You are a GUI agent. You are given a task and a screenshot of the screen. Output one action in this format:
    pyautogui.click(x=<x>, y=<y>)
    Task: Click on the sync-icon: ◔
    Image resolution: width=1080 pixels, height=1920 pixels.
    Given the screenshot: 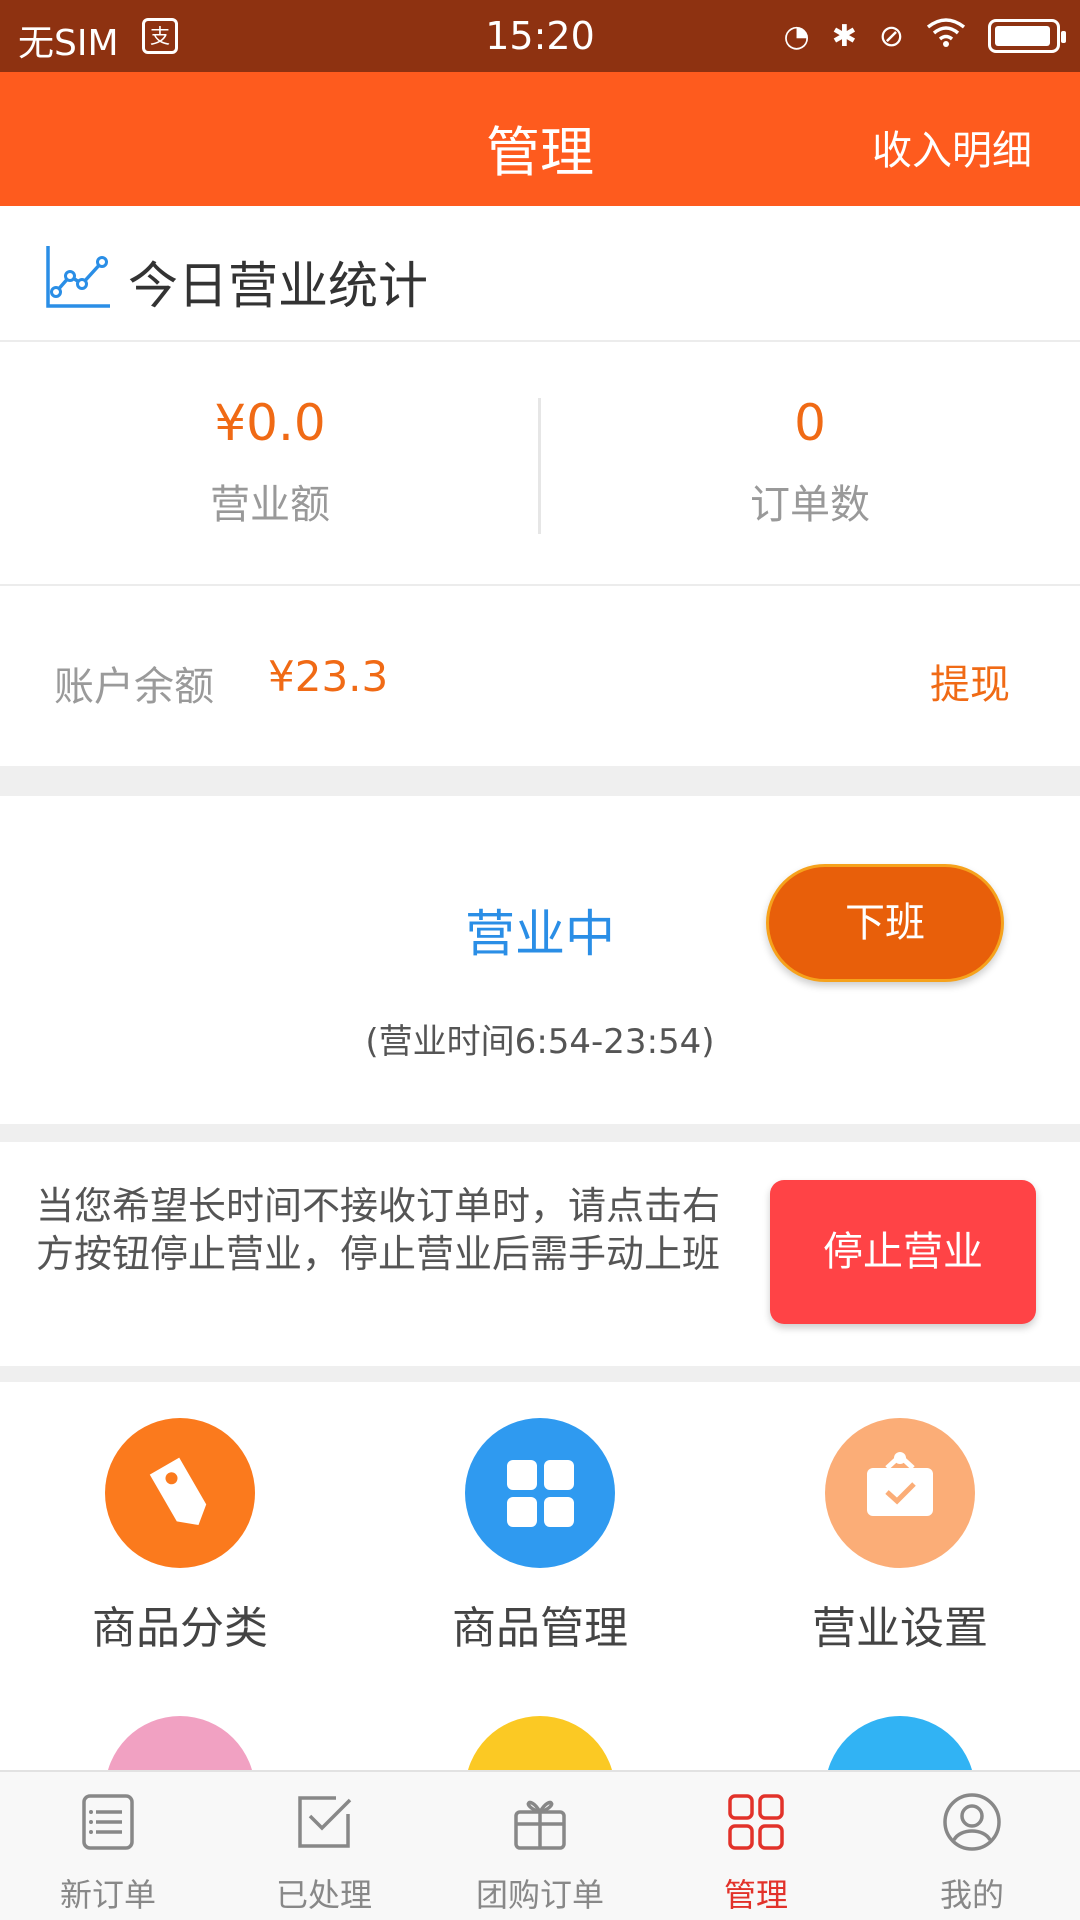 What is the action you would take?
    pyautogui.click(x=796, y=36)
    